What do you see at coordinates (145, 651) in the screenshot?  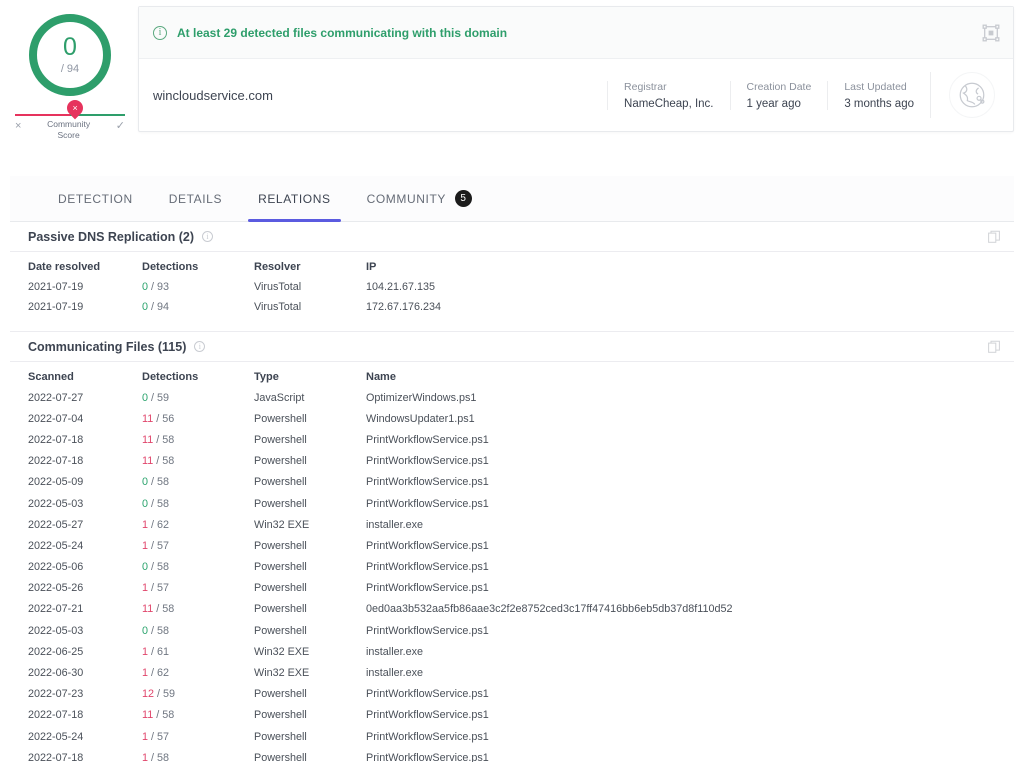 I see `detection-count: 1` at bounding box center [145, 651].